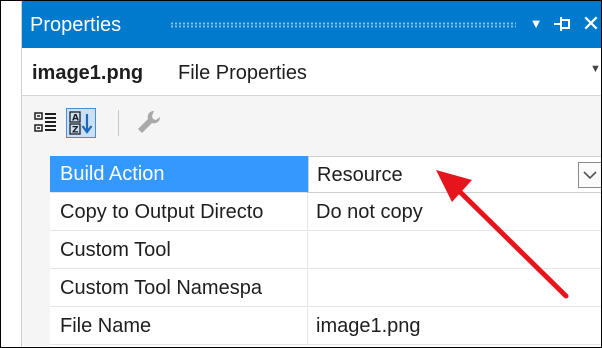 The height and width of the screenshot is (348, 602). I want to click on property-row: File Name image1.png, so click(311, 327).